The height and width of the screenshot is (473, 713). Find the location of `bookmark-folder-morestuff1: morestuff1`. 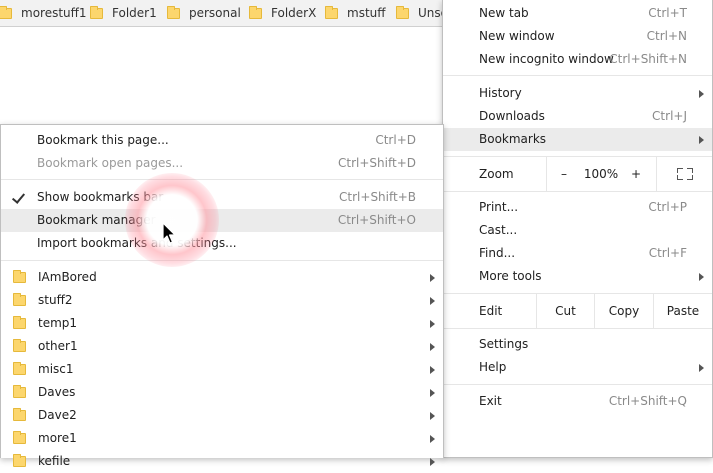

bookmark-folder-morestuff1: morestuff1 is located at coordinates (43, 13).